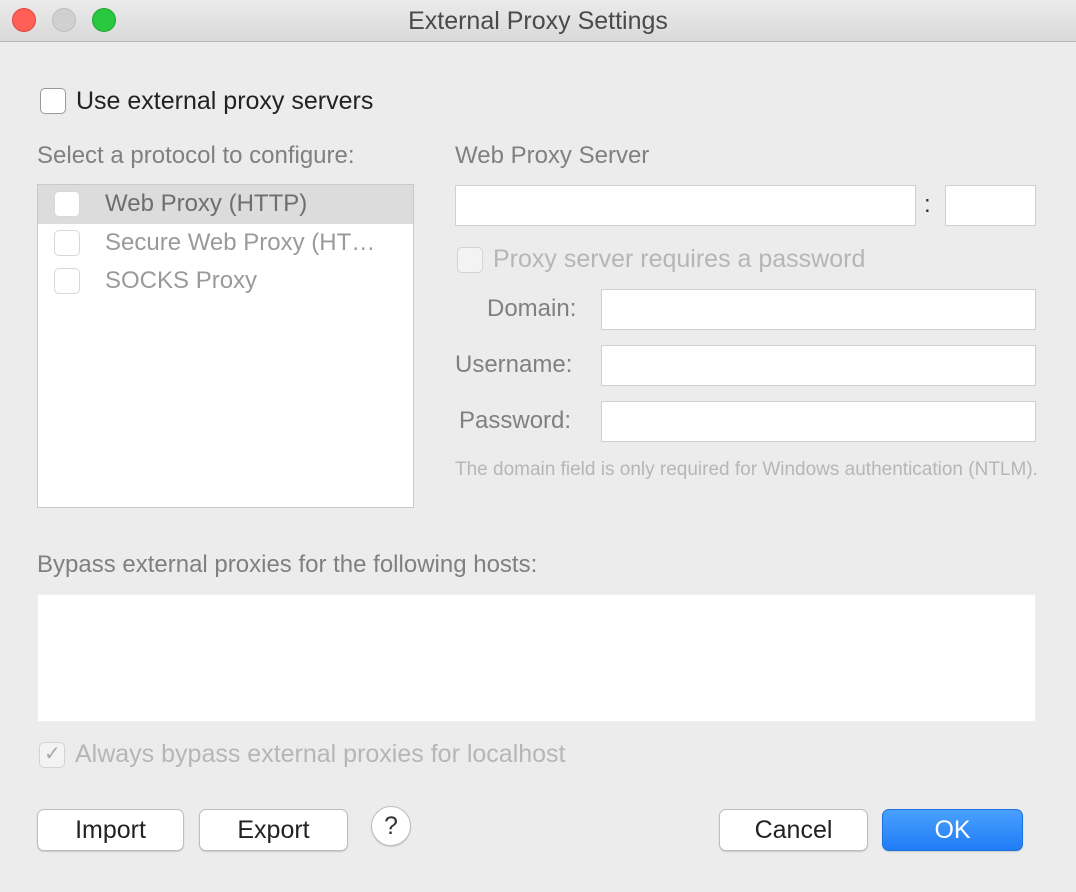 This screenshot has height=892, width=1076. I want to click on domain-input, so click(818, 309).